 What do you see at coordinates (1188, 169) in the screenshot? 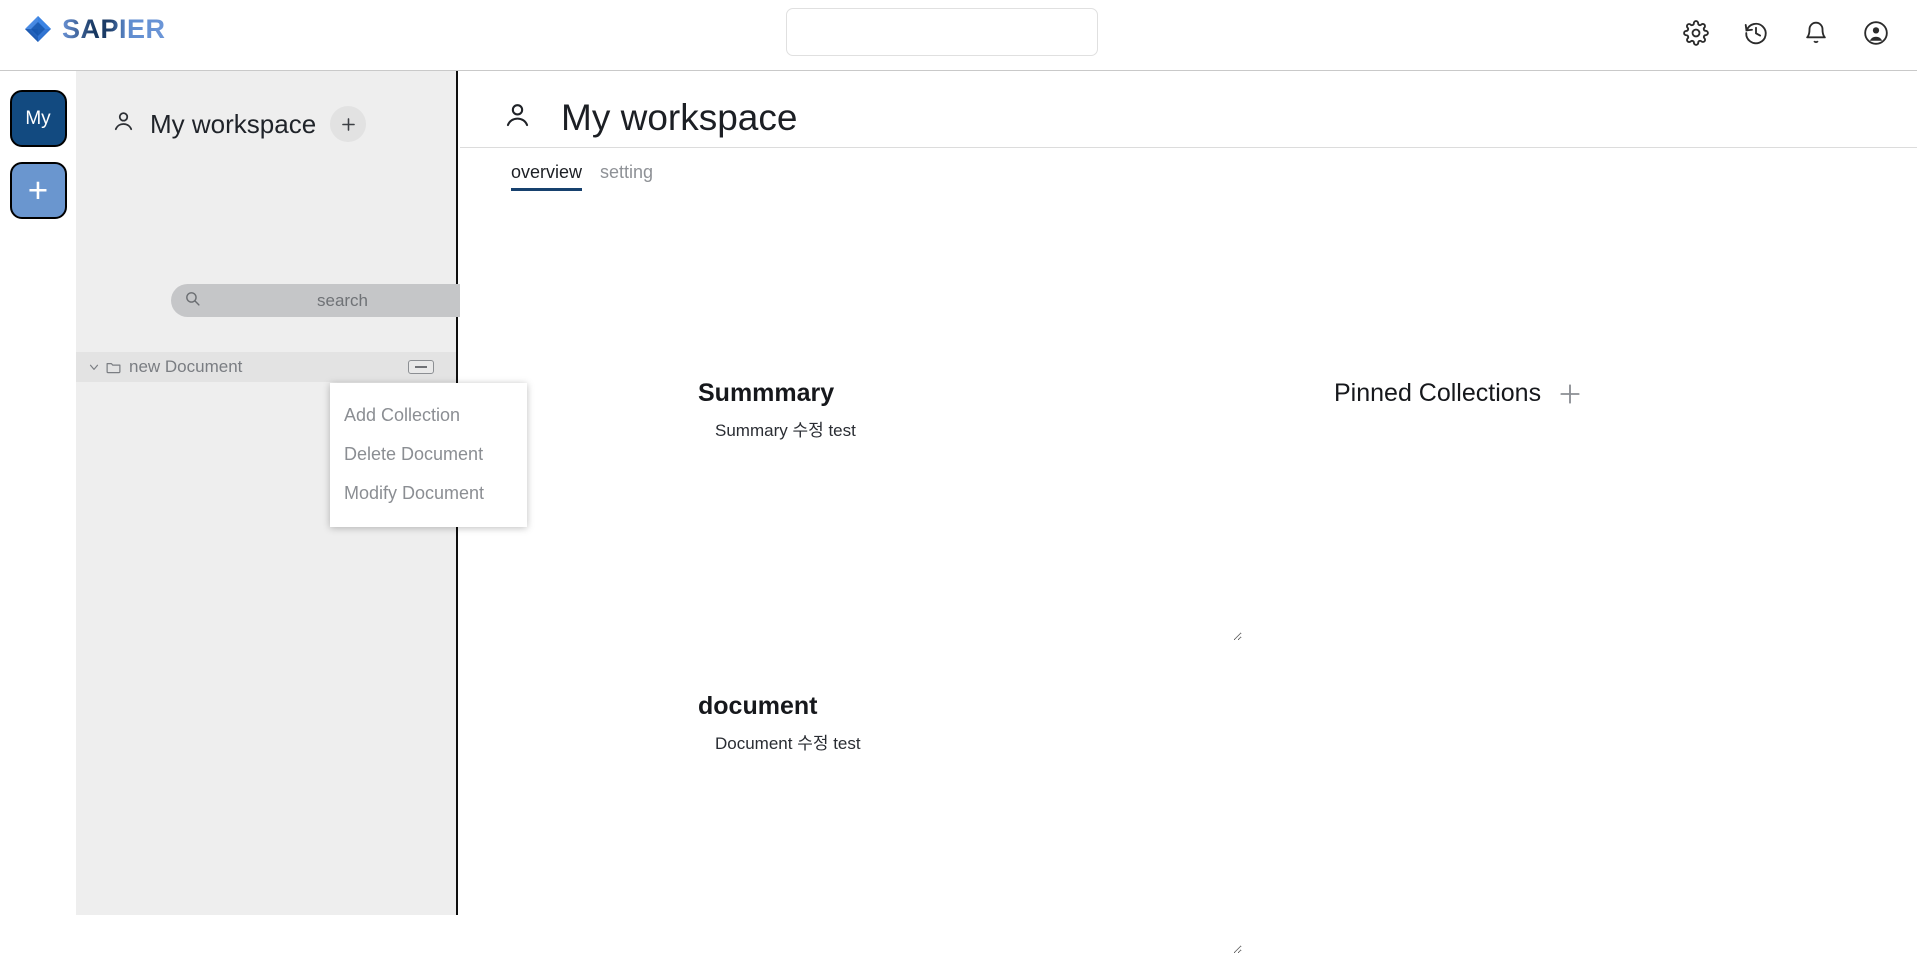
I see `content-tabs: overview setting` at bounding box center [1188, 169].